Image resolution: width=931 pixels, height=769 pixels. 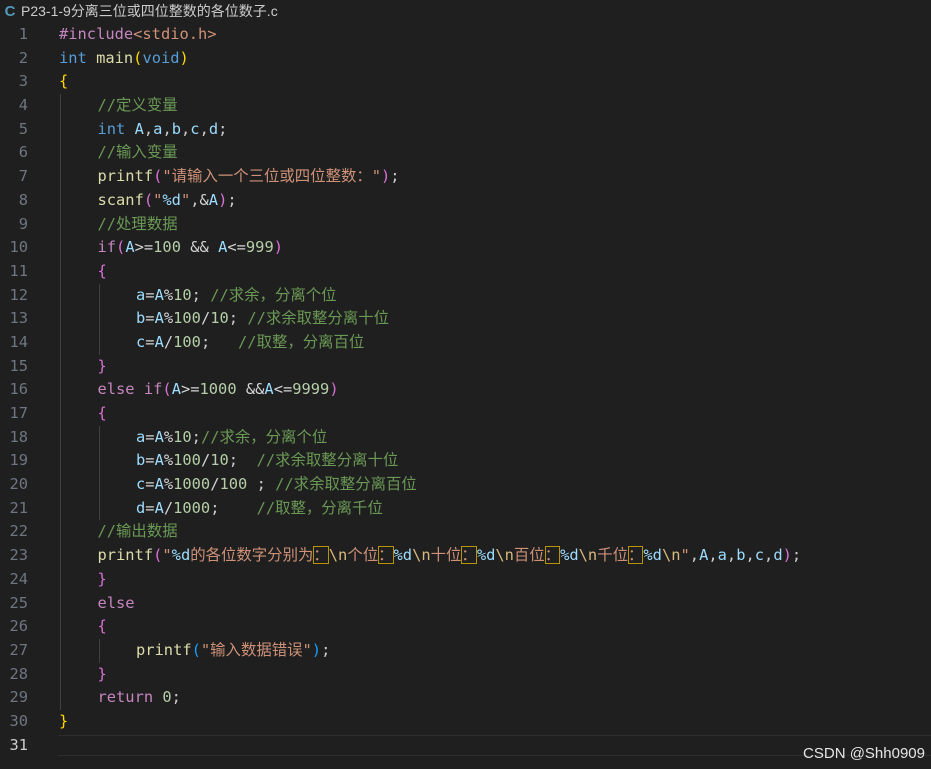 I want to click on code-token: //处理数据, so click(x=137, y=223).